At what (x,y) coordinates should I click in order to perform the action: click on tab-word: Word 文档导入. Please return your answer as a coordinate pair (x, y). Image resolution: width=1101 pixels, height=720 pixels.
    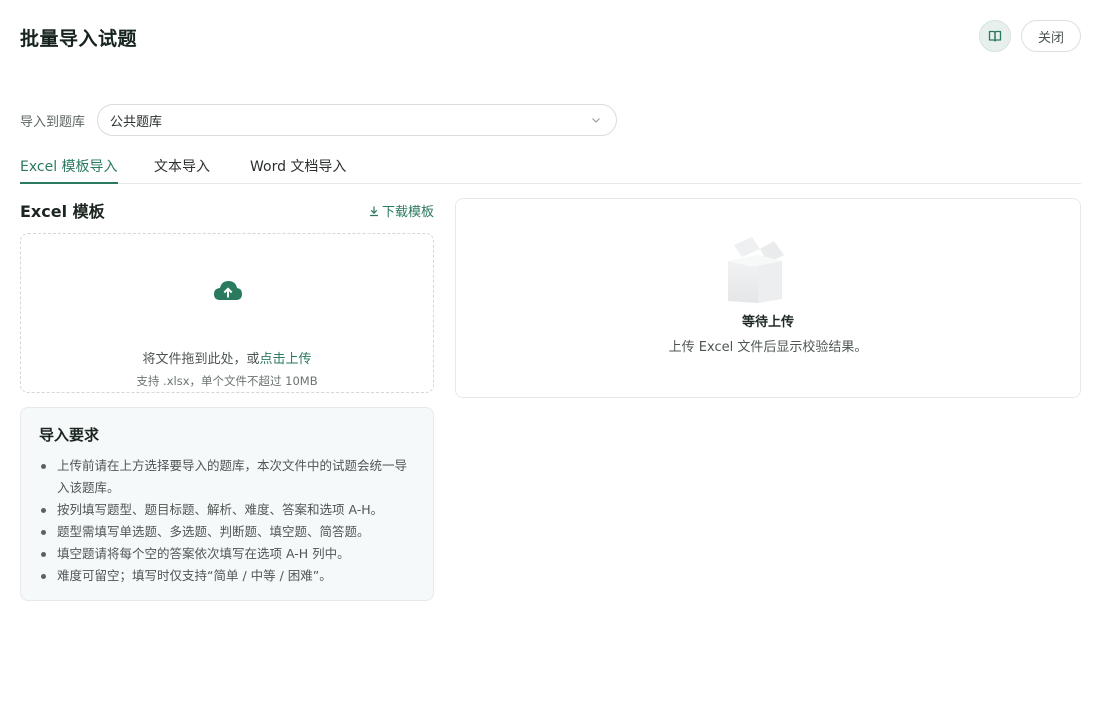
    Looking at the image, I should click on (298, 170).